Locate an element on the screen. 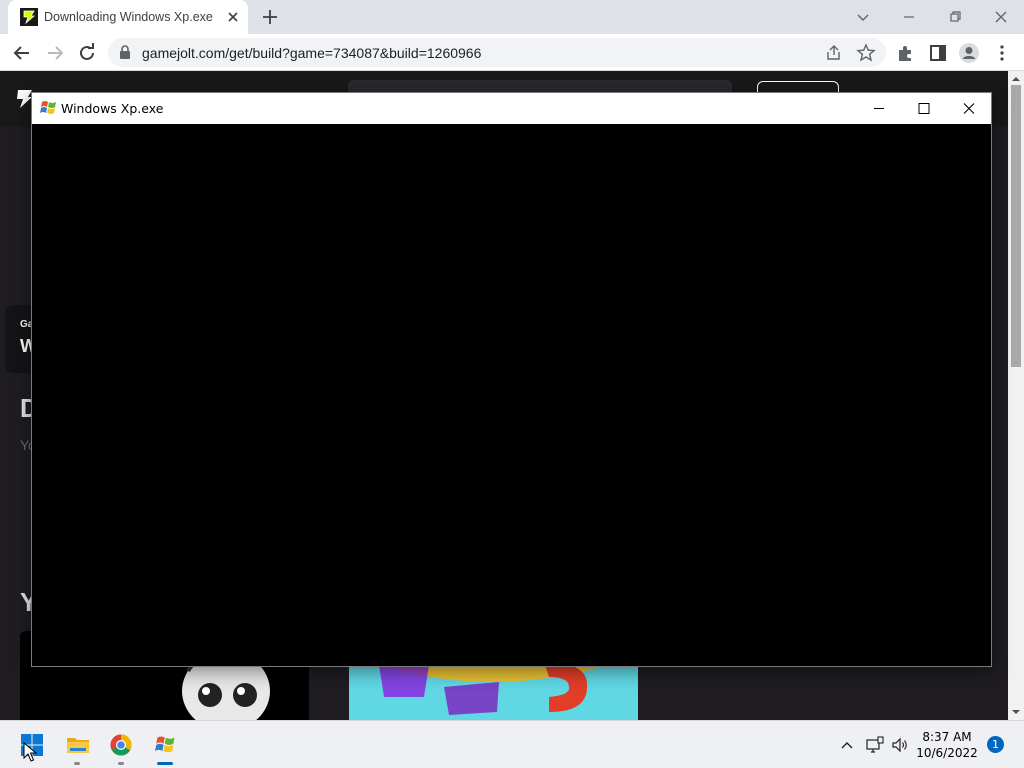 The height and width of the screenshot is (768, 1024). volume-icon is located at coordinates (900, 745).